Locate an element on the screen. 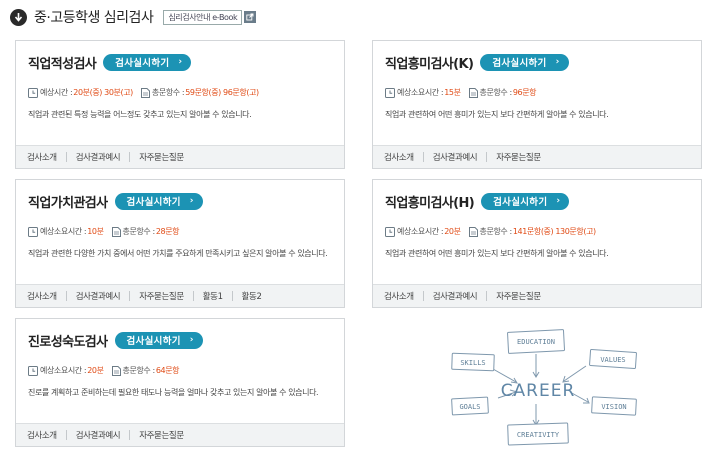 This screenshot has height=456, width=720. card-title: 직업흥미검사(K) is located at coordinates (429, 64).